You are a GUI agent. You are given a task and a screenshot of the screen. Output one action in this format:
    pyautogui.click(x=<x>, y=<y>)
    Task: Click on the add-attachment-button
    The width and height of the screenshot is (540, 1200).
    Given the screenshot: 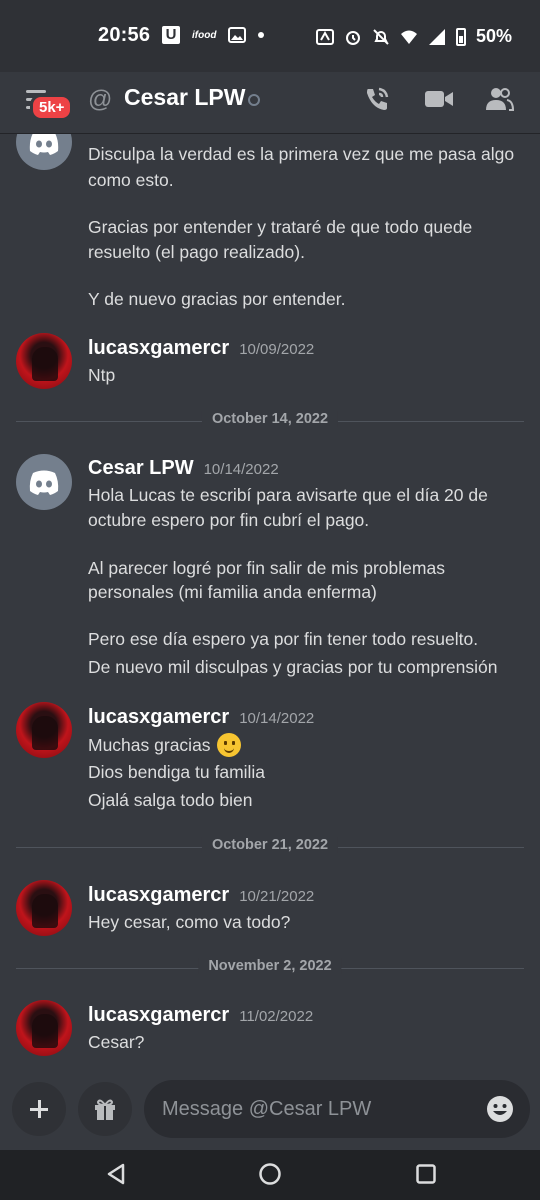 What is the action you would take?
    pyautogui.click(x=39, y=1109)
    